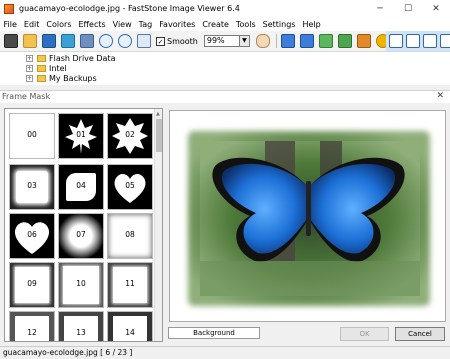 The height and width of the screenshot is (359, 450). What do you see at coordinates (287, 41) in the screenshot?
I see `rotate-left-icon` at bounding box center [287, 41].